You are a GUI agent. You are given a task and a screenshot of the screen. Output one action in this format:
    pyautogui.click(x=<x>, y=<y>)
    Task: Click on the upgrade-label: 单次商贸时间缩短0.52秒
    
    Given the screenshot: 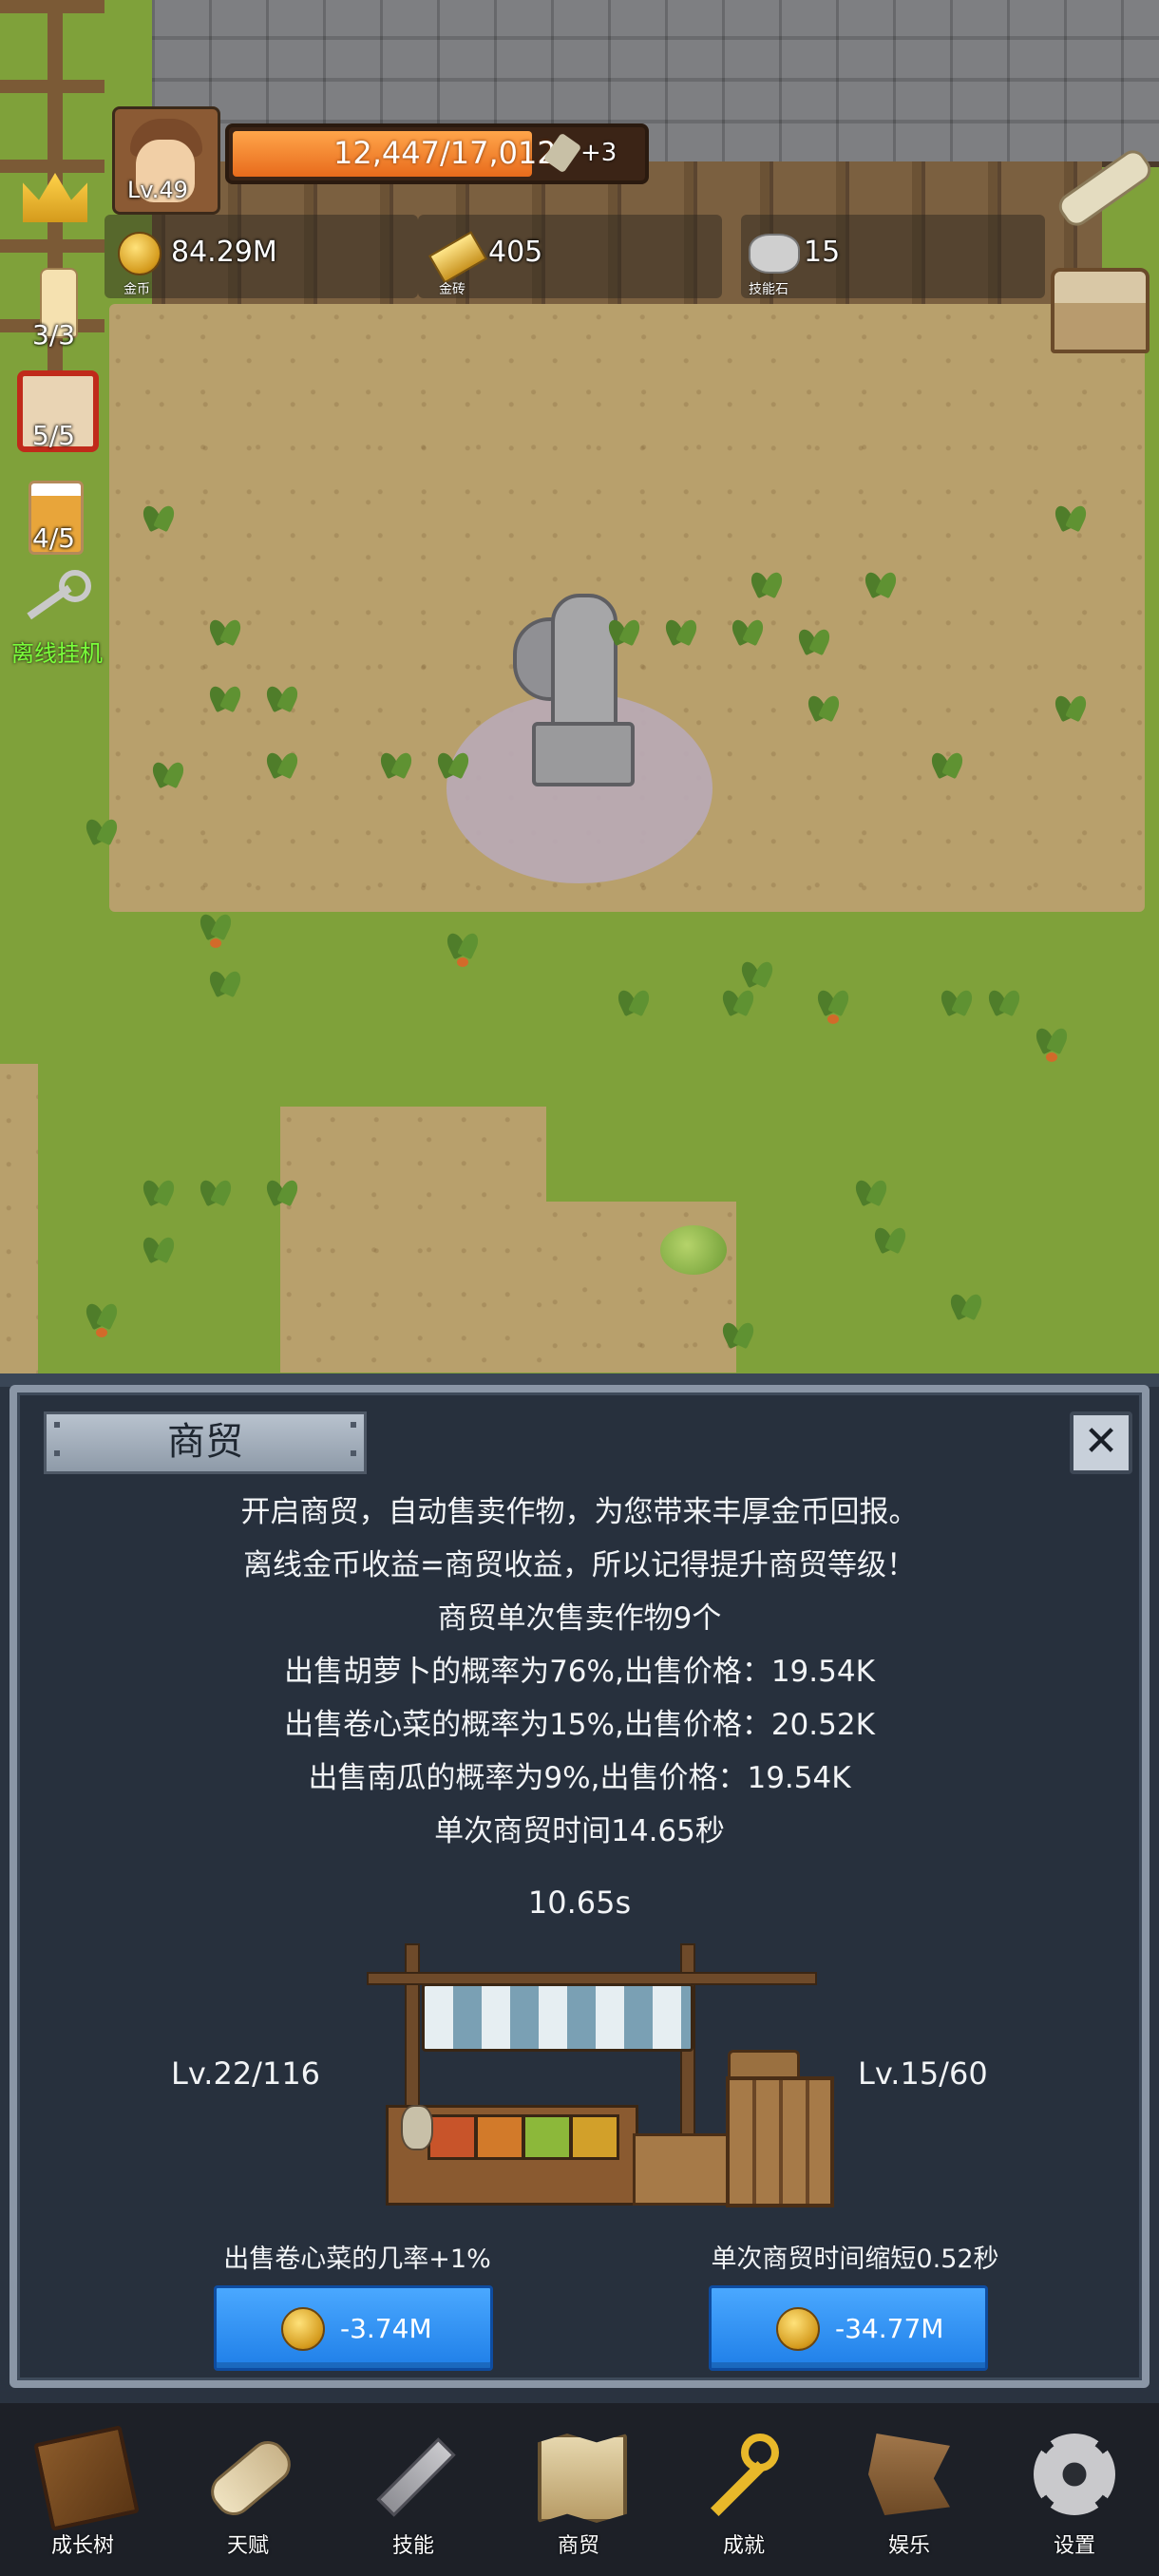 What is the action you would take?
    pyautogui.click(x=855, y=2259)
    